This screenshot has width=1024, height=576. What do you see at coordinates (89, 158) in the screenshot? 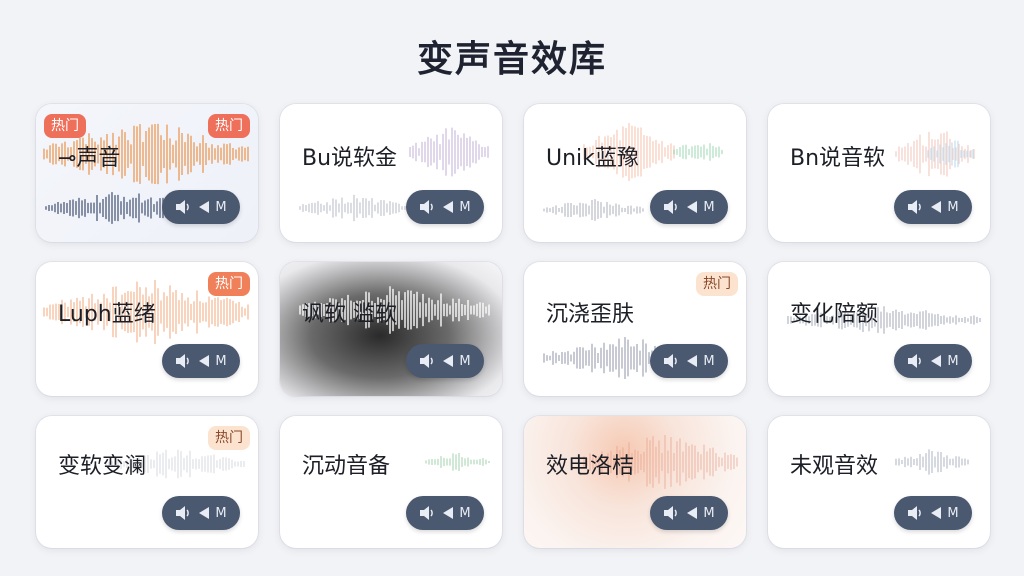
I see `sound-name: ⊸声音` at bounding box center [89, 158].